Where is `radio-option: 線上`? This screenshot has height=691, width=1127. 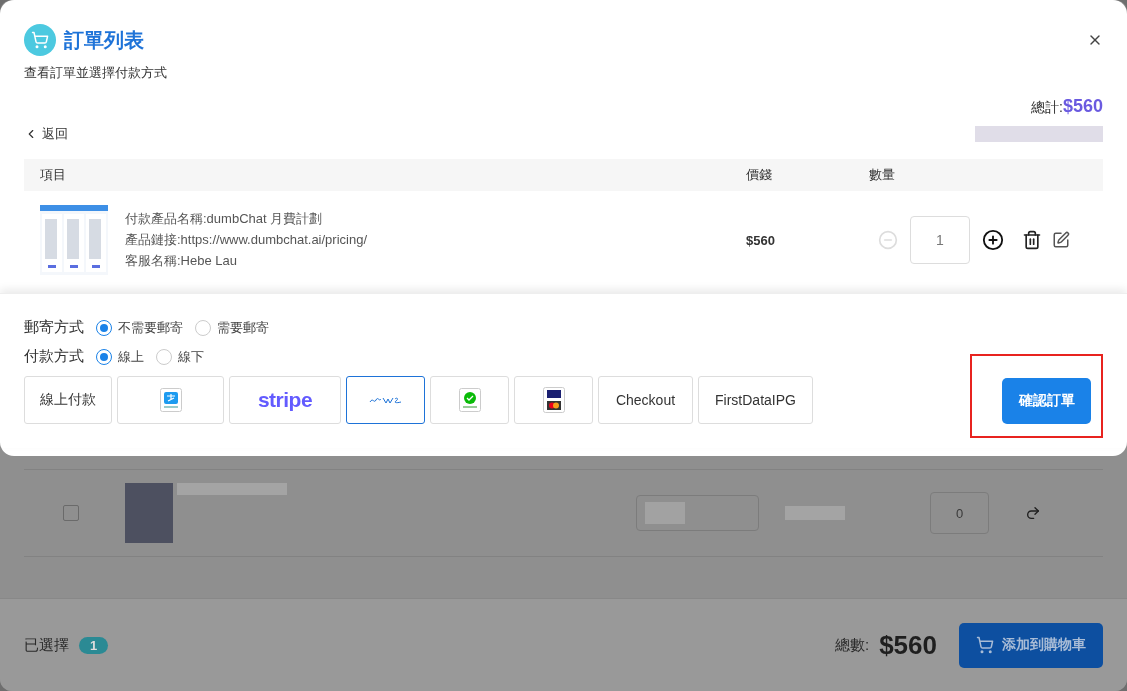
radio-option: 線上 is located at coordinates (120, 356).